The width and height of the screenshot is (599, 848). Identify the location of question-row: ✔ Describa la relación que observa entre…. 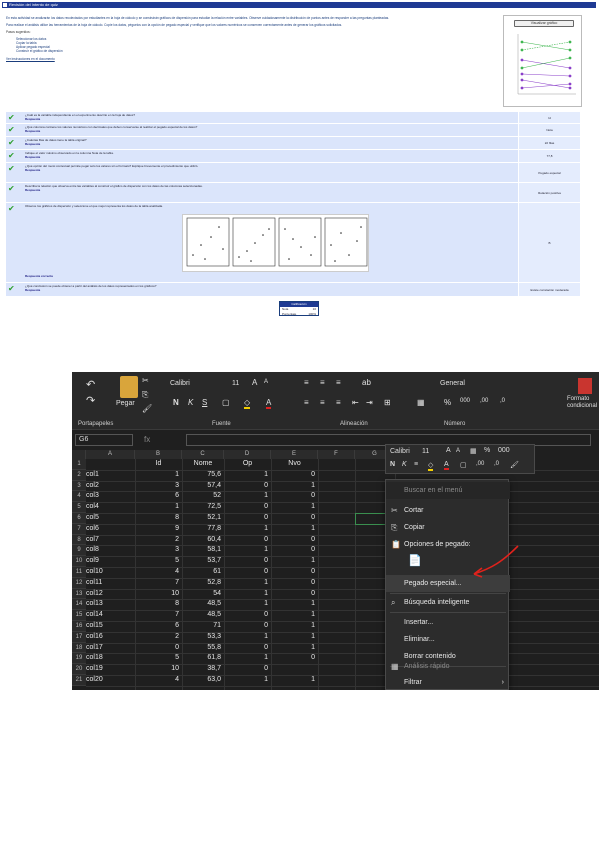
(293, 192).